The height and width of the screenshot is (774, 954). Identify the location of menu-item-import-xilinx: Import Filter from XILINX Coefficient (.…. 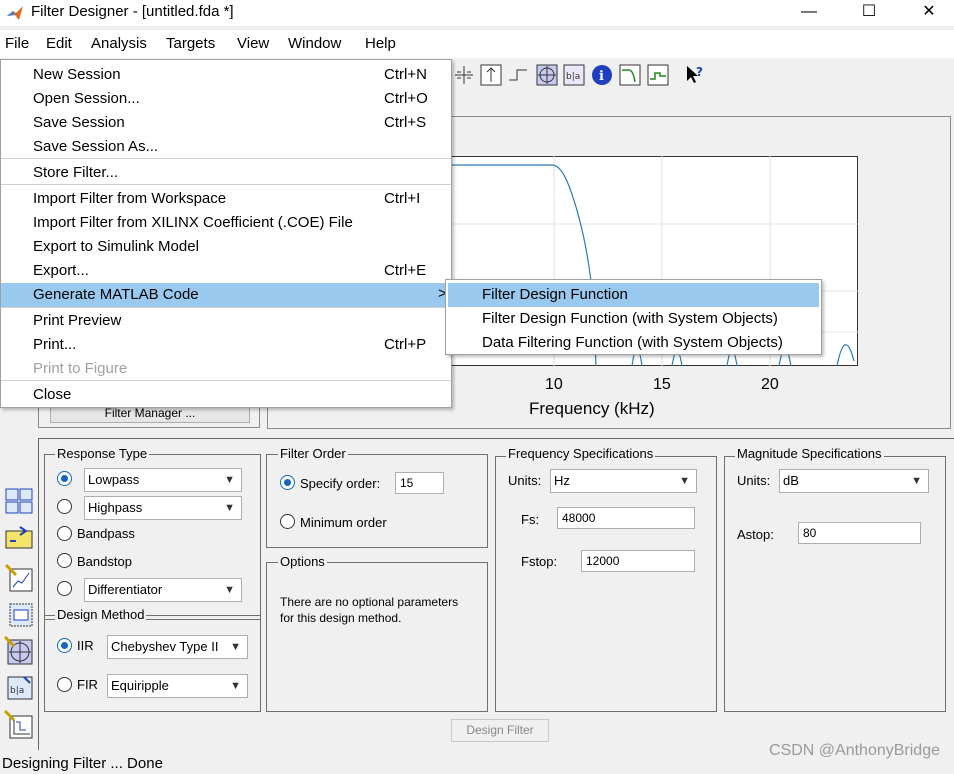
(226, 223).